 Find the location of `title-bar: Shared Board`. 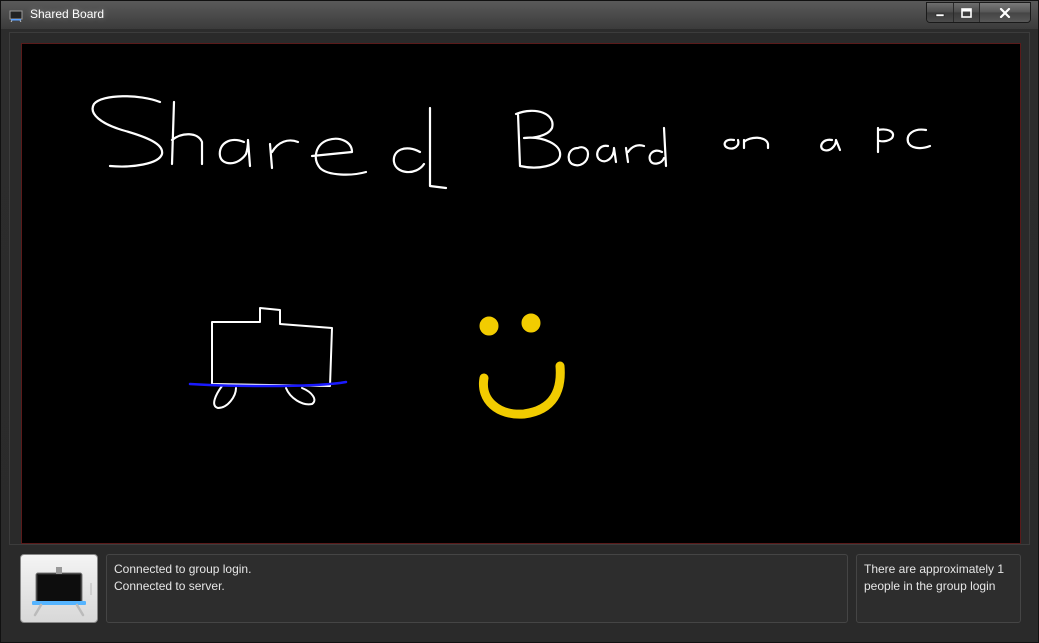

title-bar: Shared Board is located at coordinates (519, 15).